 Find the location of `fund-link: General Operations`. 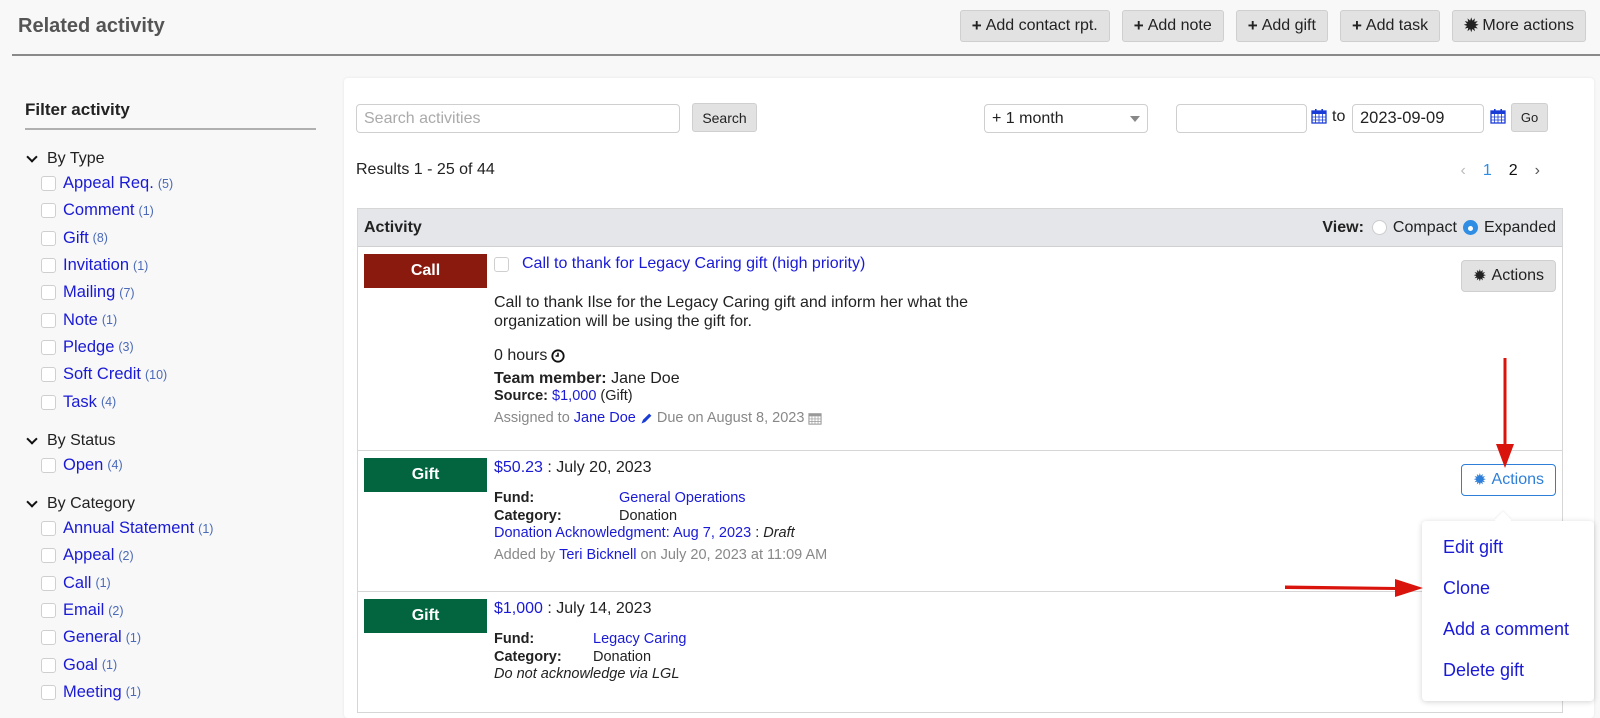

fund-link: General Operations is located at coordinates (1090, 498).